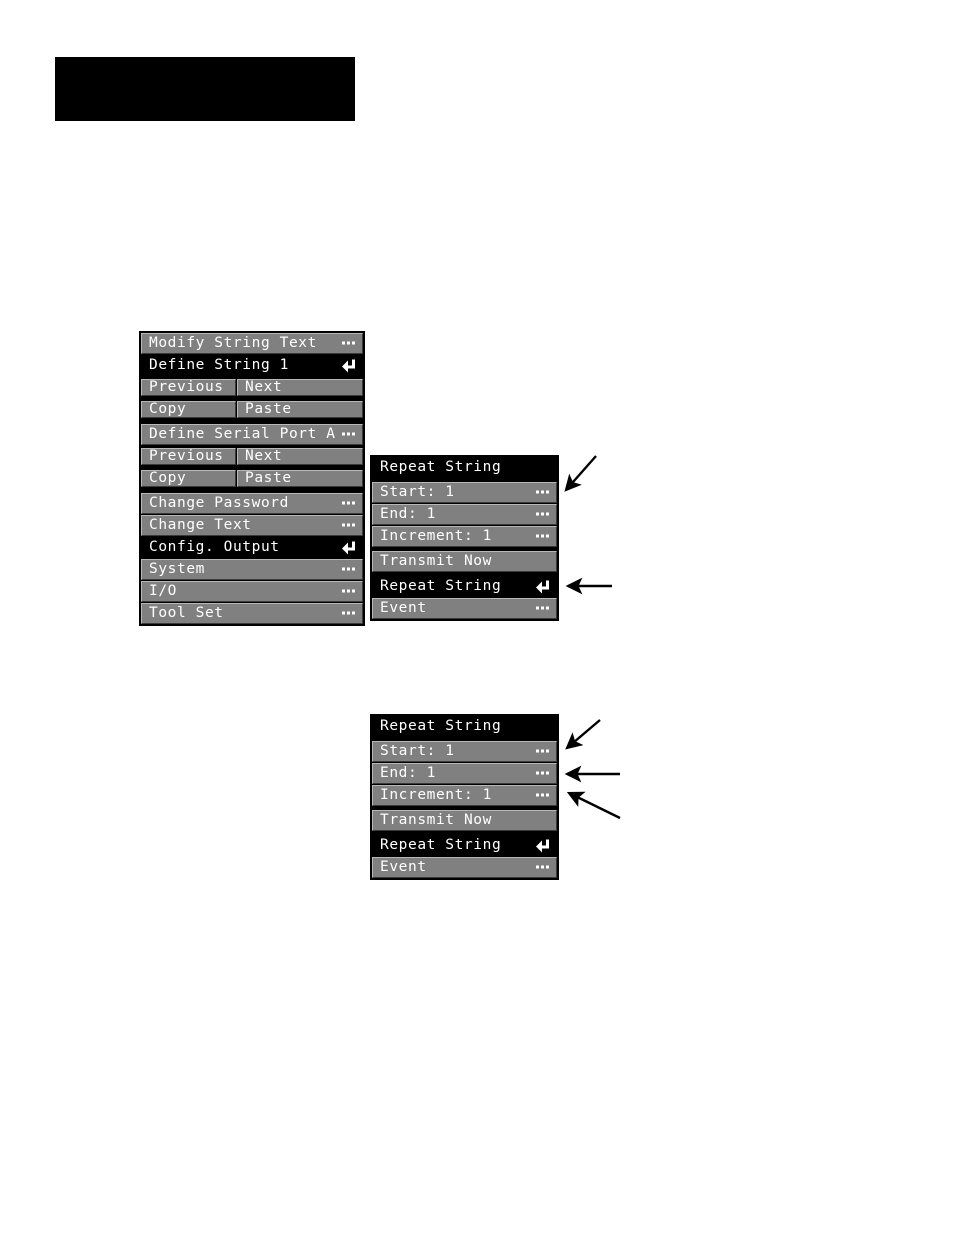  Describe the element at coordinates (252, 591) in the screenshot. I see `menu-item-i-o: I/O` at that location.